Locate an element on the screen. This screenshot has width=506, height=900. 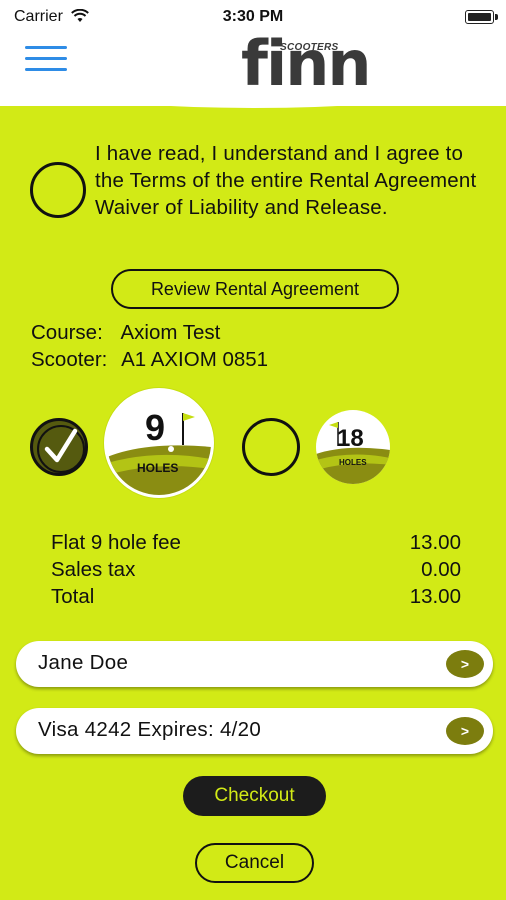
fee-row: Sales tax 0.00 is located at coordinates (256, 571).